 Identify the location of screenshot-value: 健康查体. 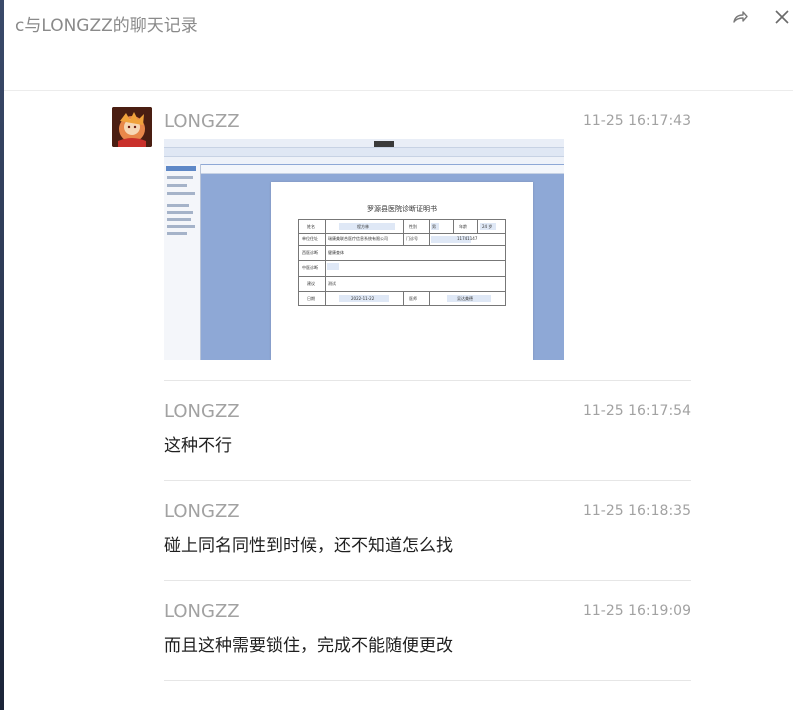
(336, 252).